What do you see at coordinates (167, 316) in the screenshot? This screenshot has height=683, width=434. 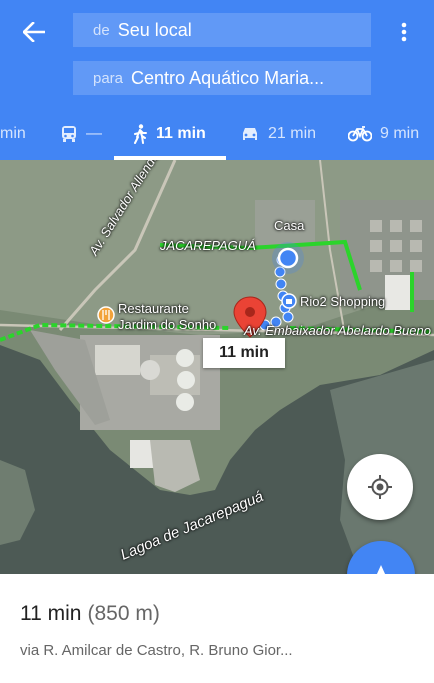 I see `map-label-restaurant: Restaurante Jardim do Sonho` at bounding box center [167, 316].